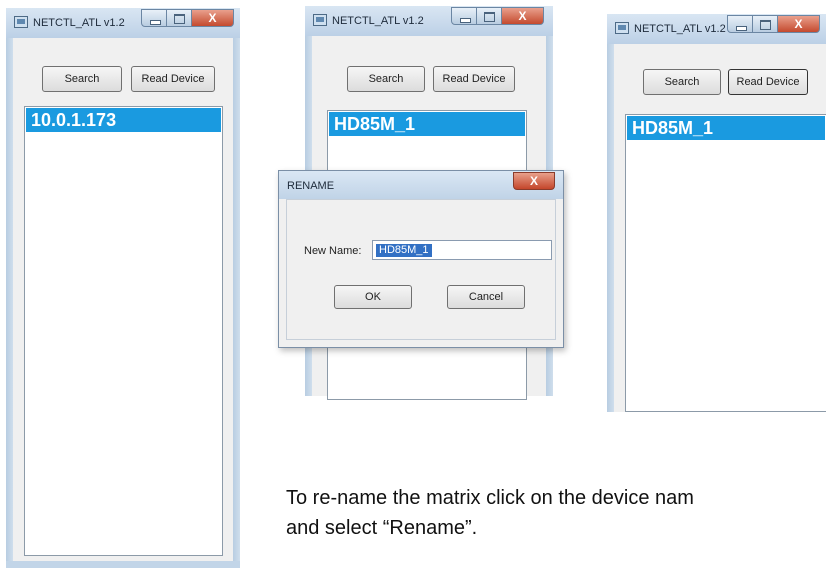  What do you see at coordinates (421, 269) in the screenshot?
I see `dialog-body: New Name: HD85M_1 OK Cancel` at bounding box center [421, 269].